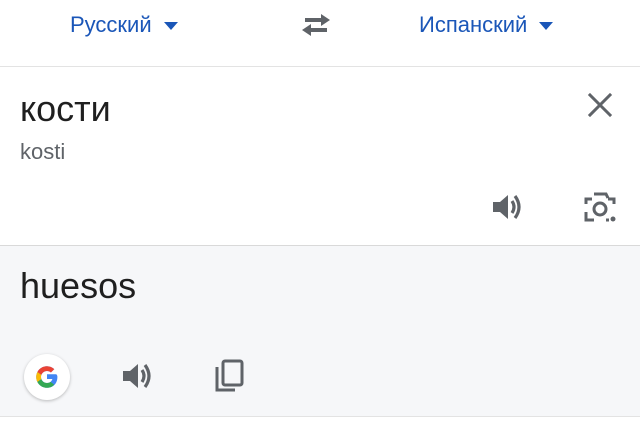  I want to click on target-language-selector: Испанский, so click(486, 25).